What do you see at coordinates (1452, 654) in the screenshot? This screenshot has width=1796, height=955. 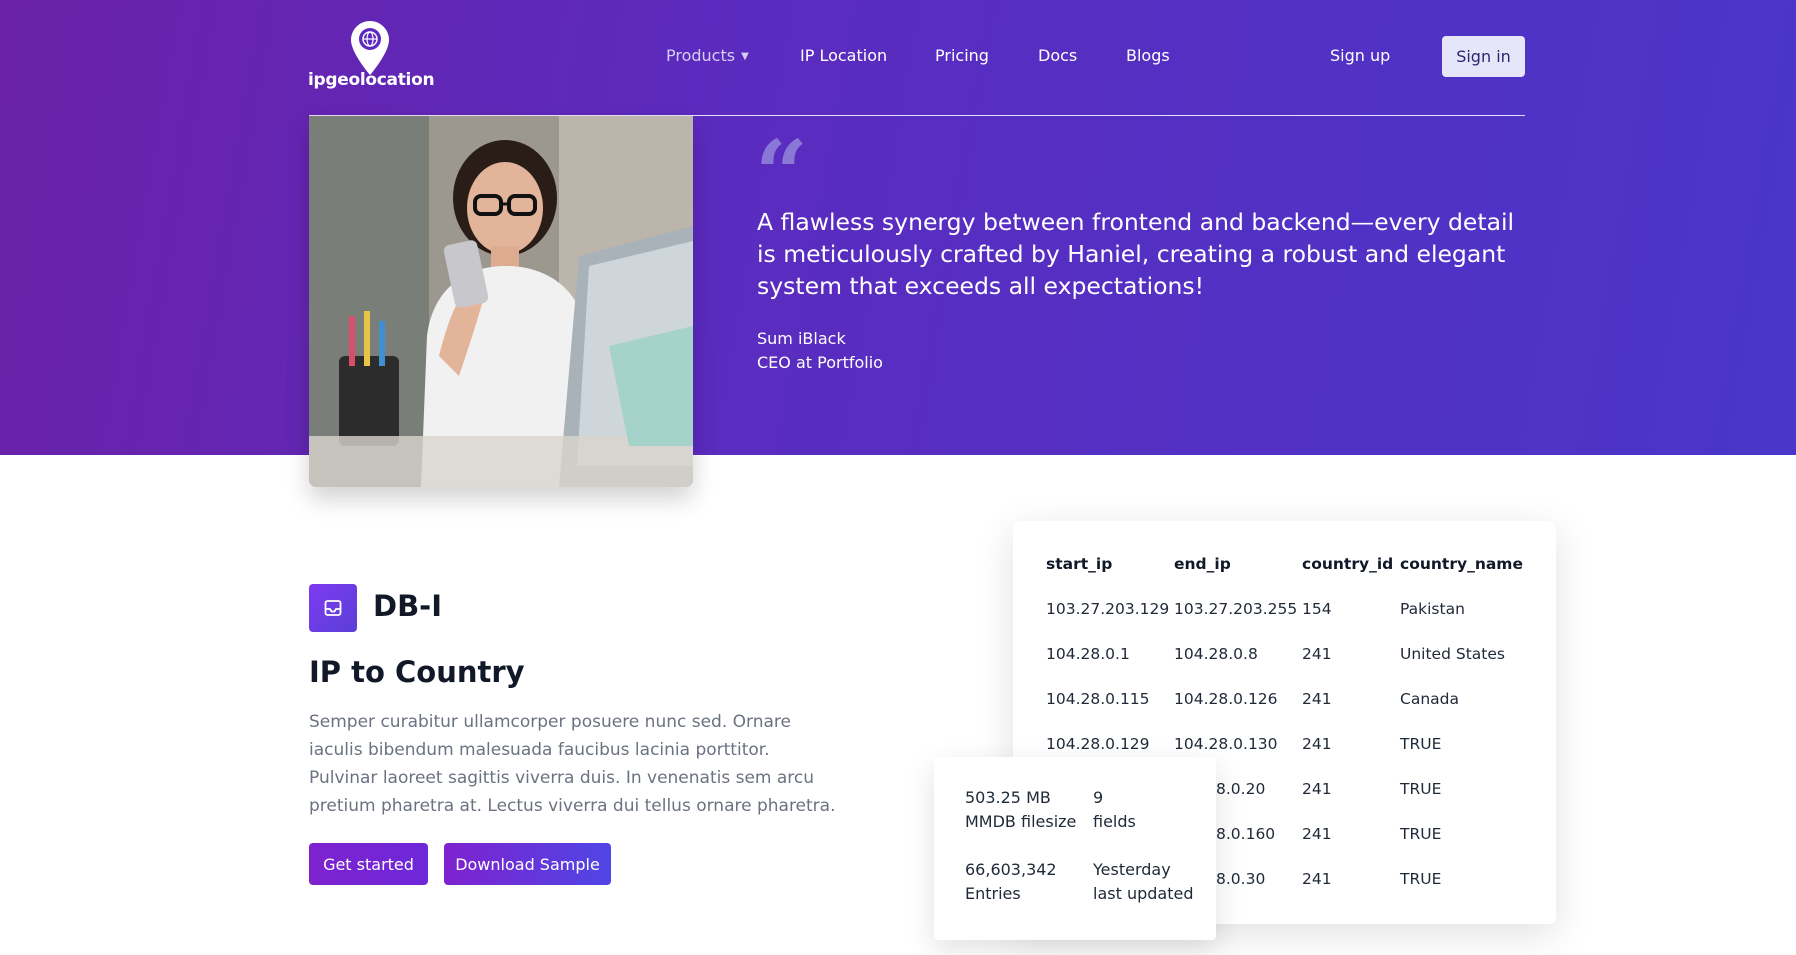 I see `table-cell: United States` at bounding box center [1452, 654].